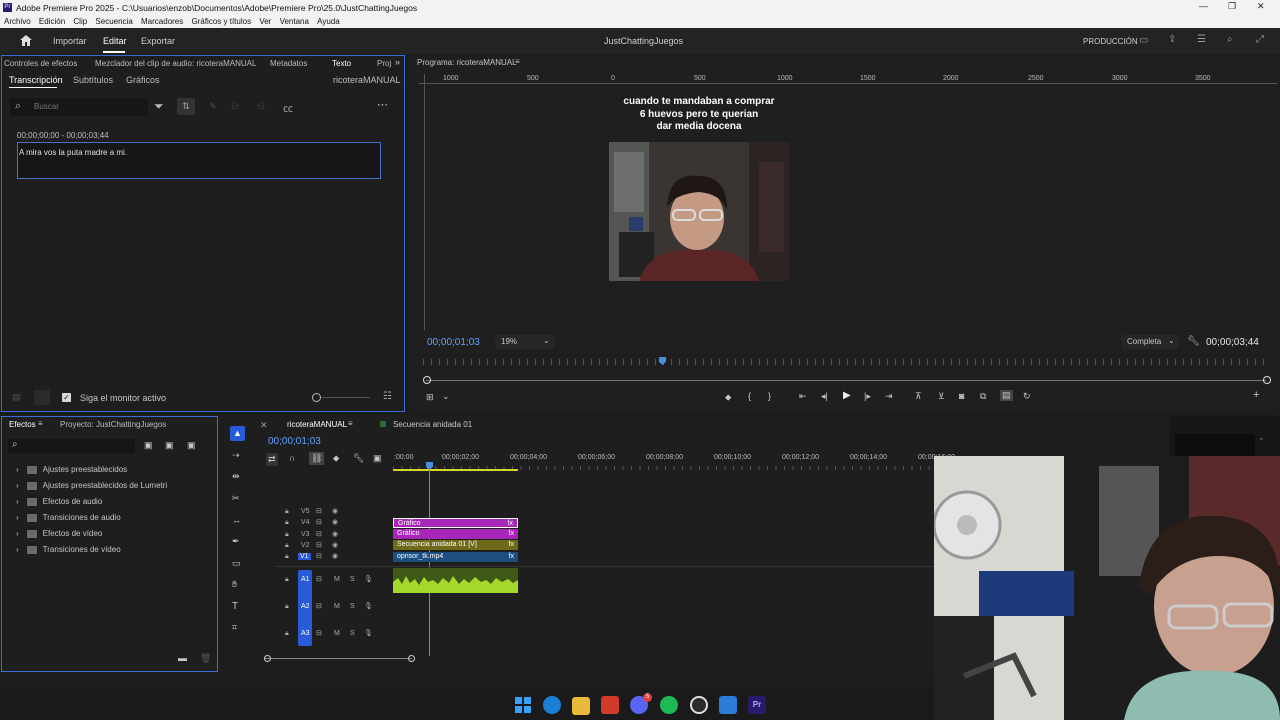 Image resolution: width=1280 pixels, height=720 pixels. I want to click on maximize-icon: ❐, so click(1232, 6).